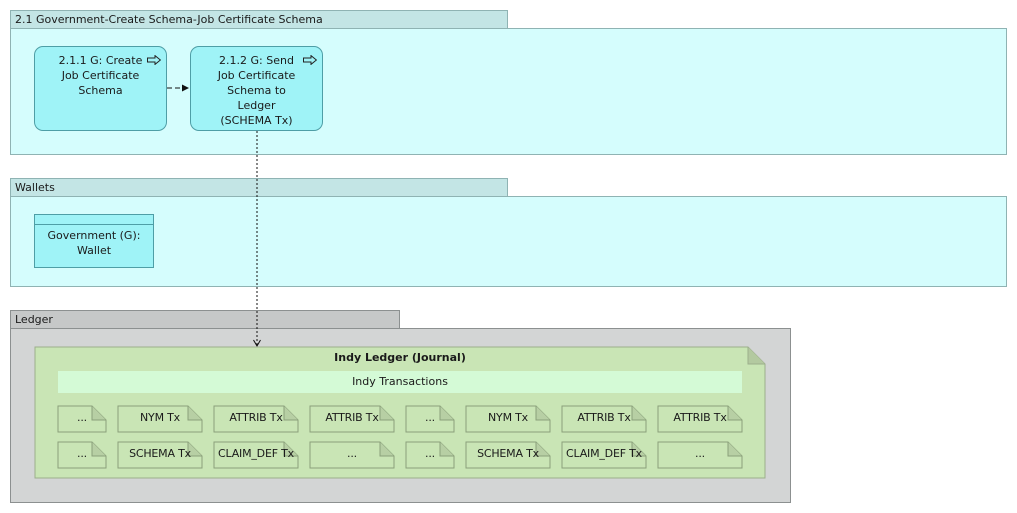 The image size is (1017, 513). I want to click on journal-title: Indy Ledger (Journal), so click(400, 357).